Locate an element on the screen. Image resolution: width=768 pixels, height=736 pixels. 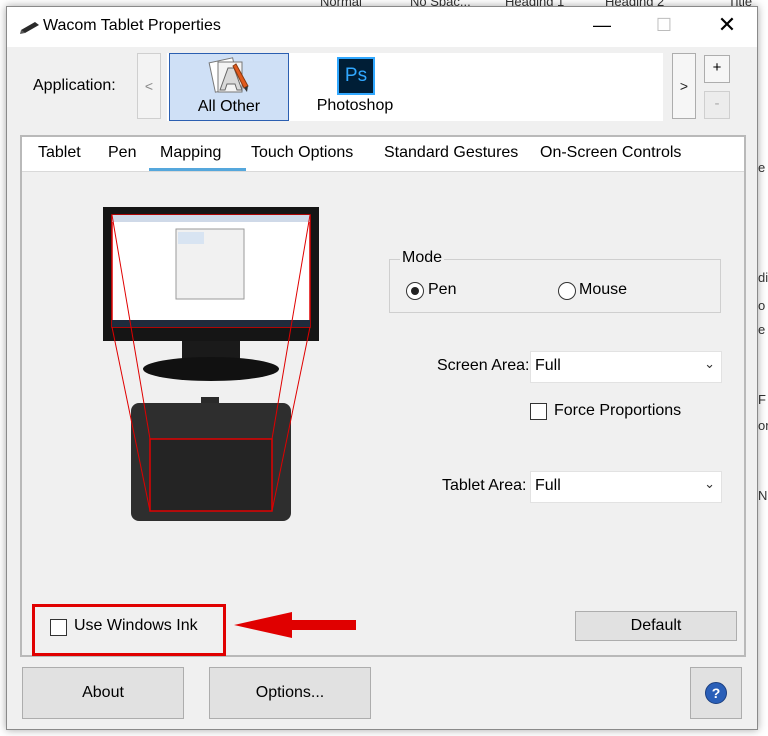
tablet-area-value: Full is located at coordinates (548, 485).